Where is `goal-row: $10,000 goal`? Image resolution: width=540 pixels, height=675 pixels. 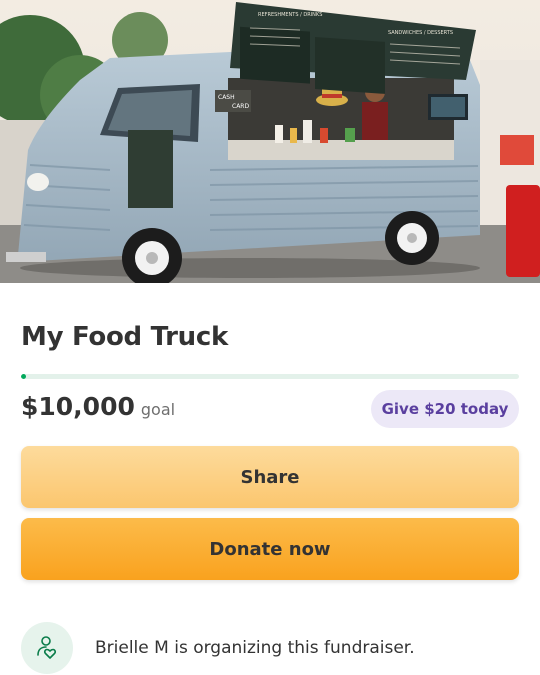
goal-row: $10,000 goal is located at coordinates (98, 406).